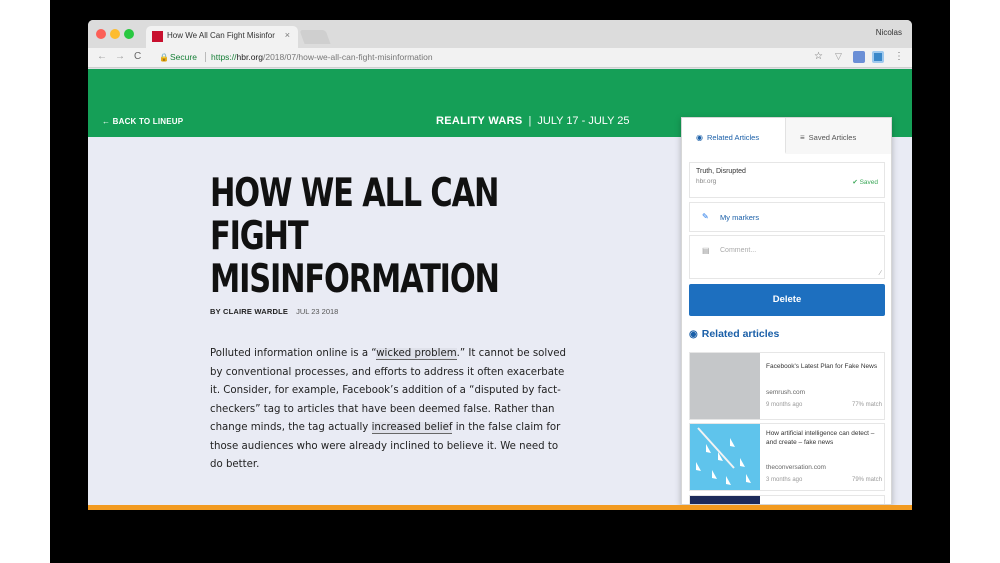  What do you see at coordinates (259, 236) in the screenshot?
I see `headline-line: FIGHT` at bounding box center [259, 236].